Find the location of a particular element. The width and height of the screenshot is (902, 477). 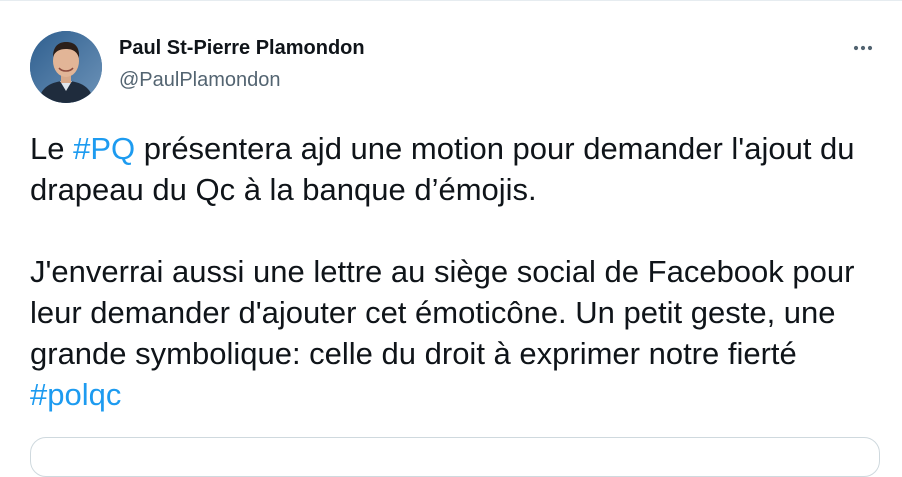

tweet-text-segment: Le is located at coordinates (52, 148).